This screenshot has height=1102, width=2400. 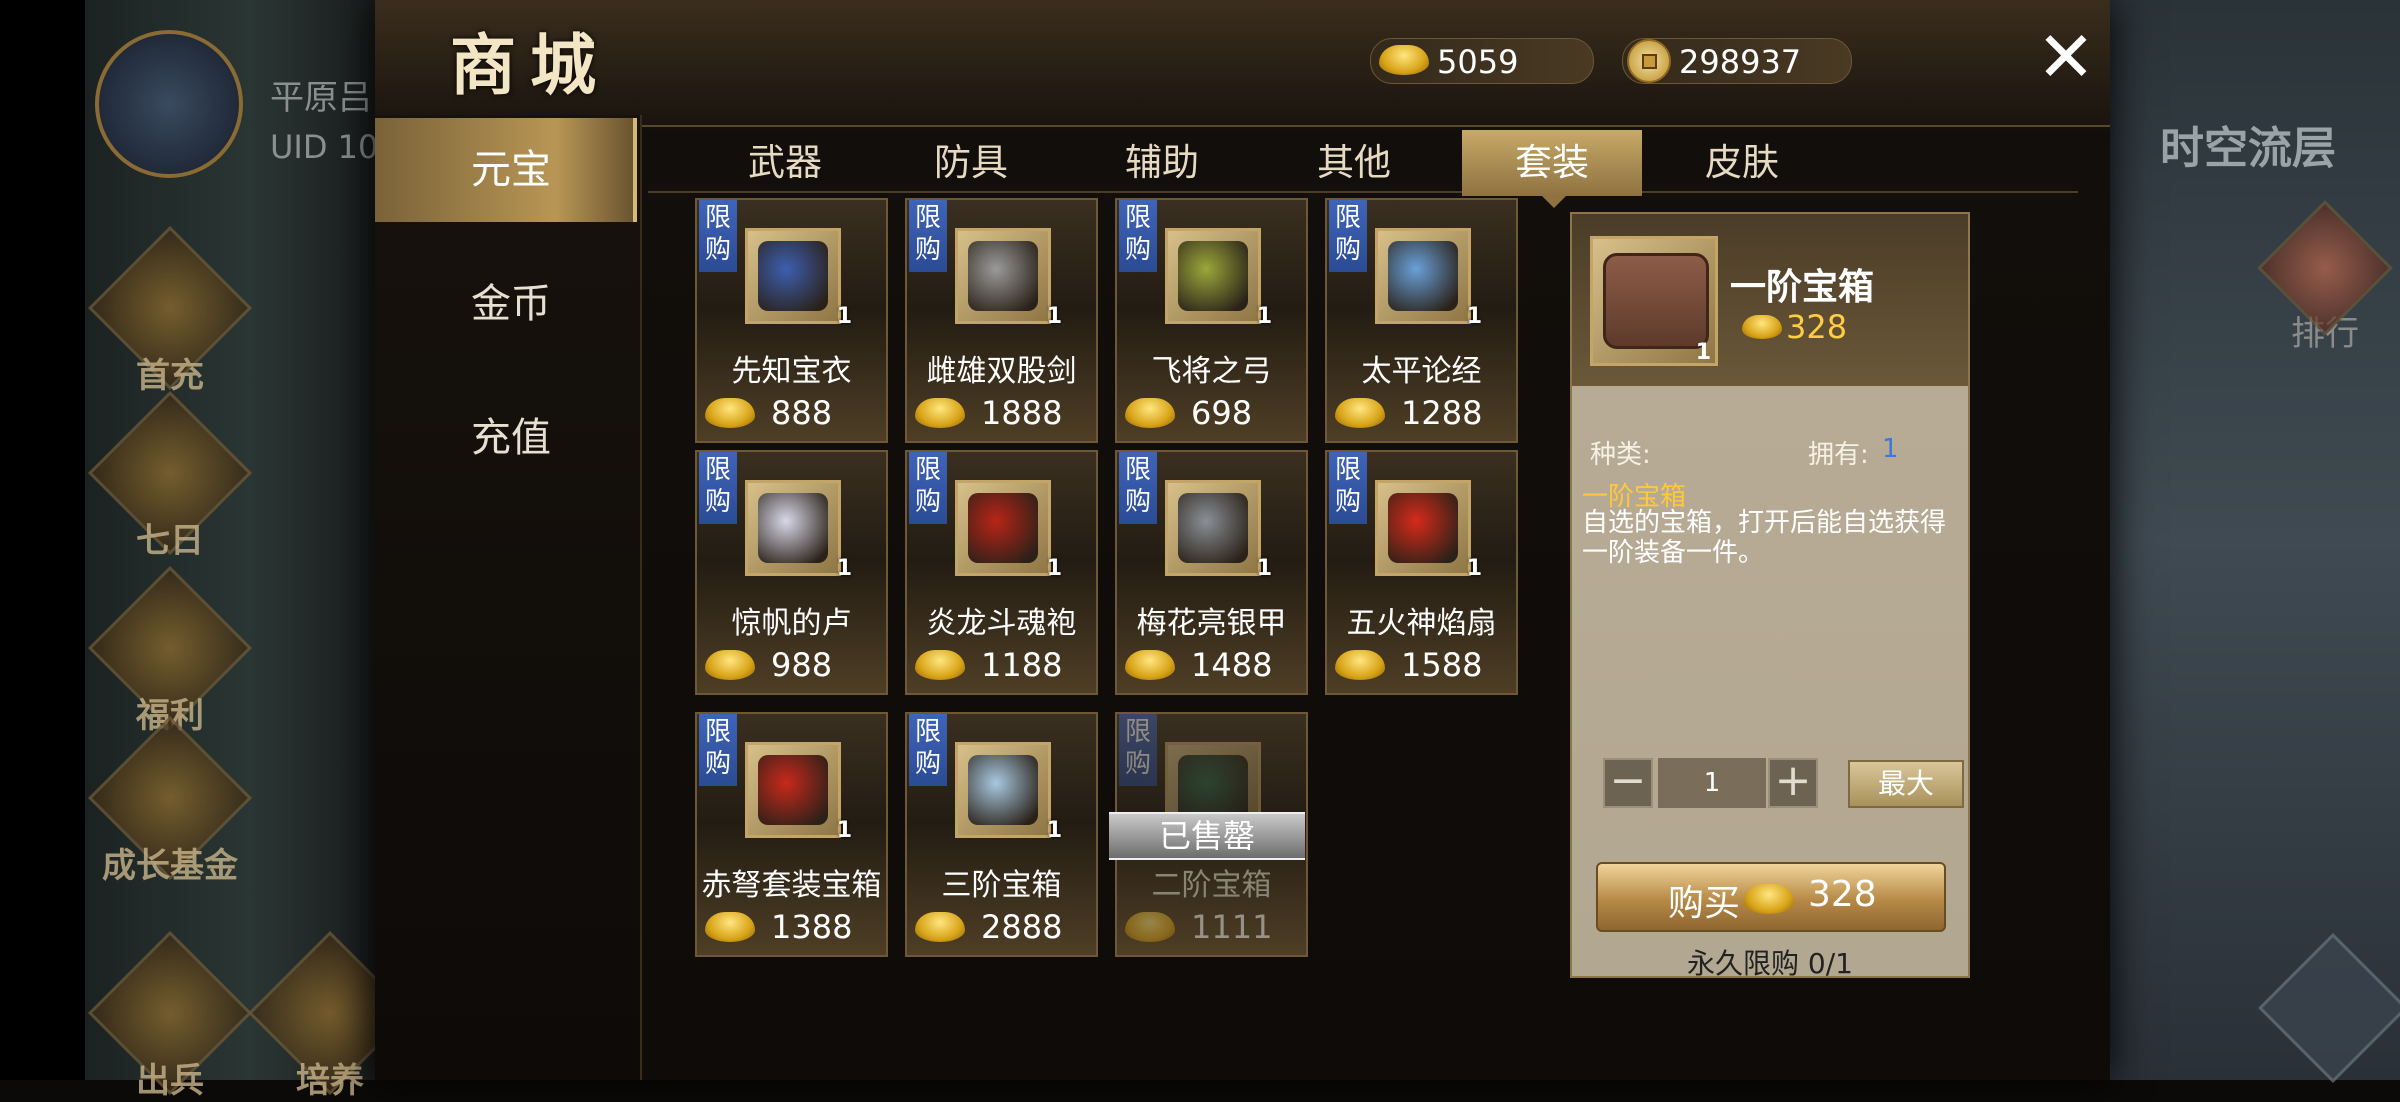 I want to click on item-price: 1188, so click(x=1001, y=664).